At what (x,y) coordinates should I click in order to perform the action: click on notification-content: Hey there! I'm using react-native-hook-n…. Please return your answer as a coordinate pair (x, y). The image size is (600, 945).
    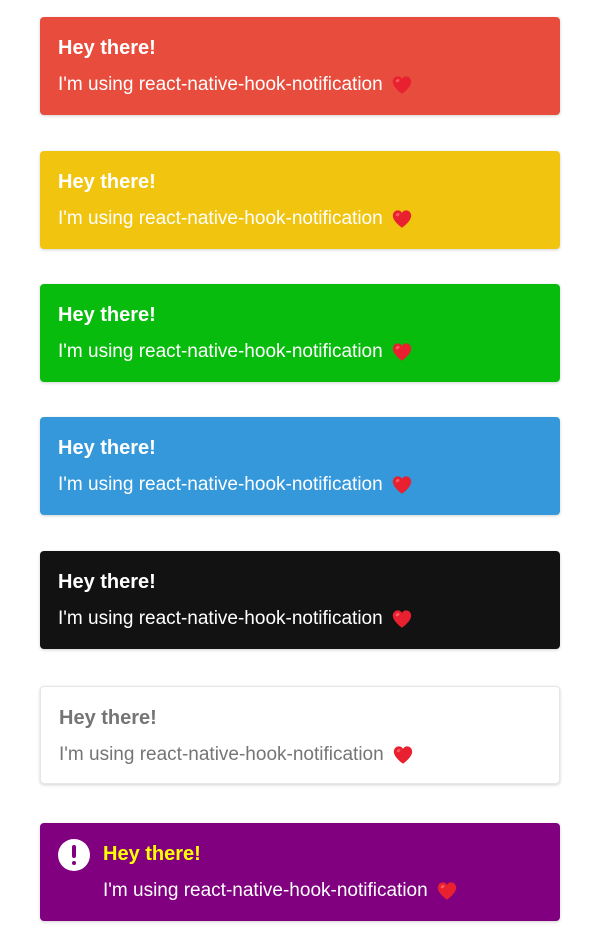
    Looking at the image, I should click on (280, 881).